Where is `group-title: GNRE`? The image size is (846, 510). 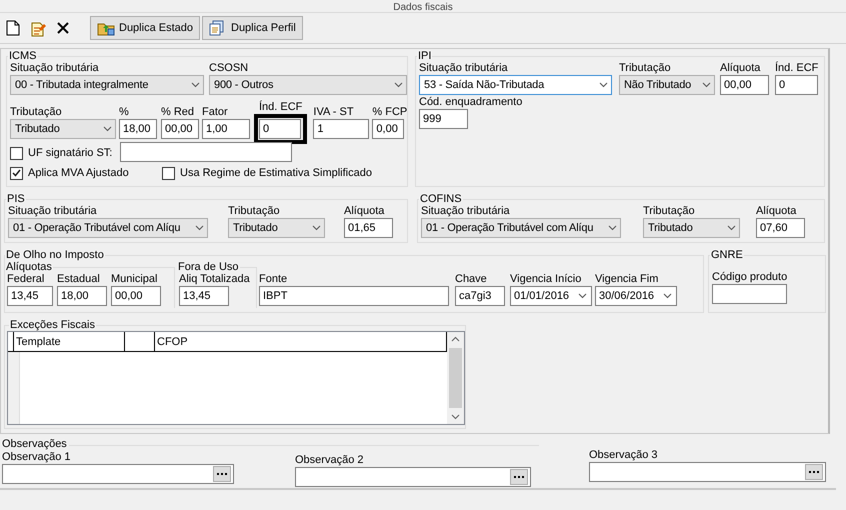 group-title: GNRE is located at coordinates (727, 255).